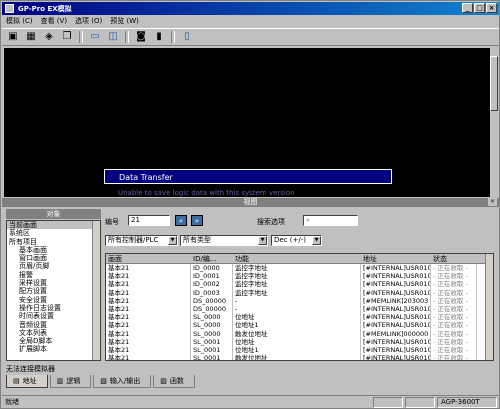 Image resolution: width=500 pixels, height=409 pixels. I want to click on tree-item: 扩展脚本, so click(53, 349).